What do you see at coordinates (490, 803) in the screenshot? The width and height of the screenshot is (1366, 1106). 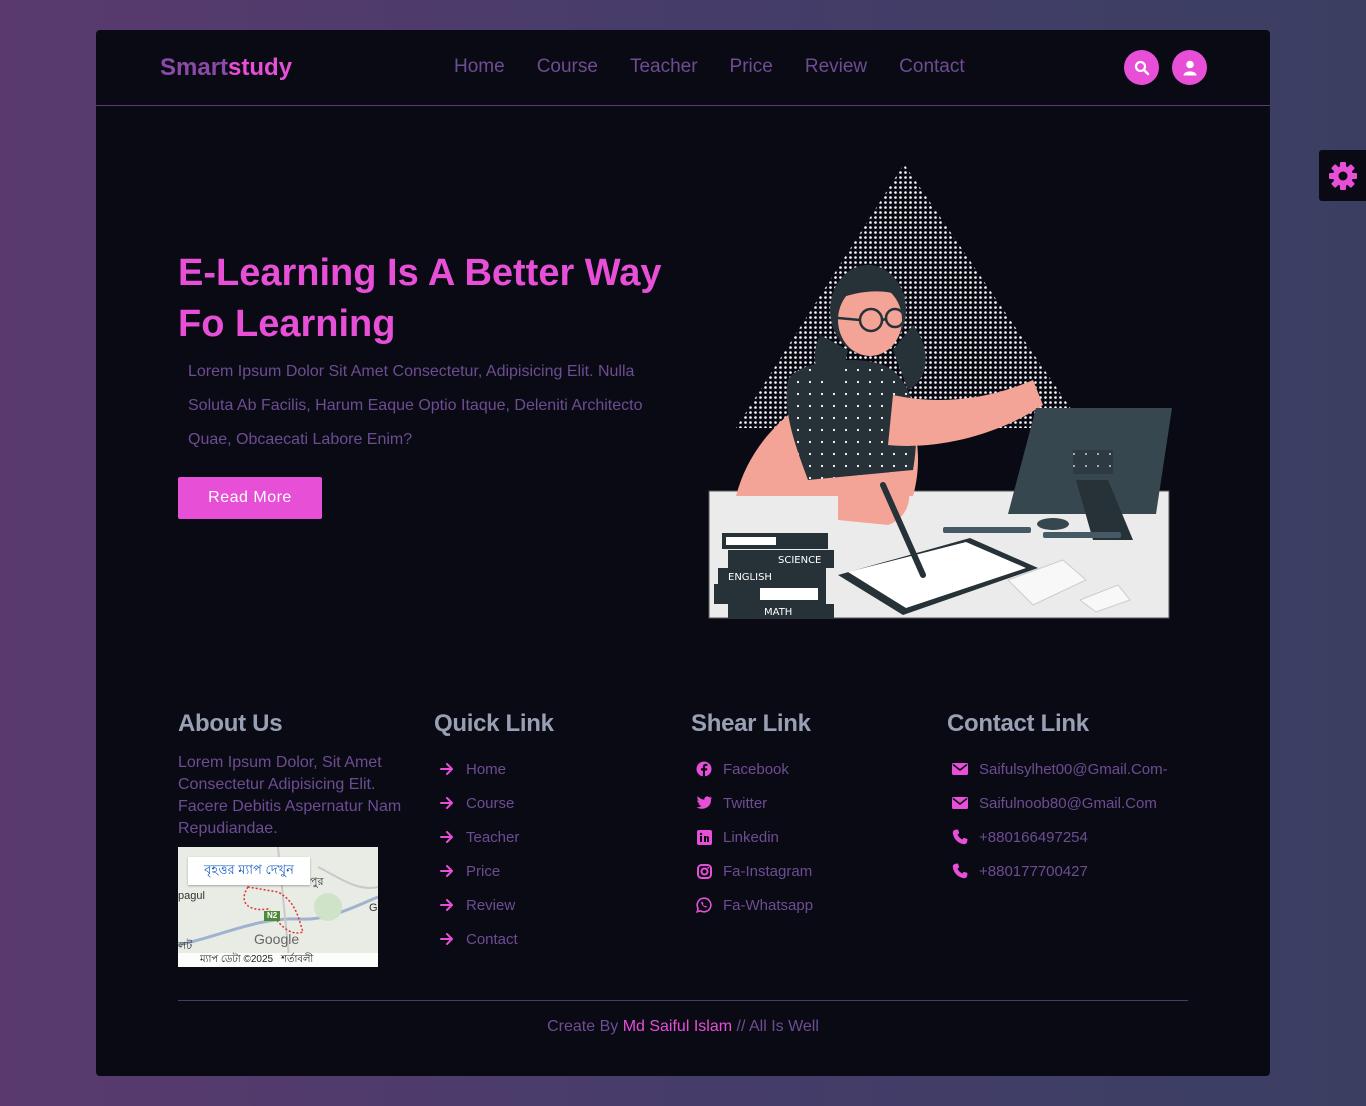 I see `quick-link-label: Course` at bounding box center [490, 803].